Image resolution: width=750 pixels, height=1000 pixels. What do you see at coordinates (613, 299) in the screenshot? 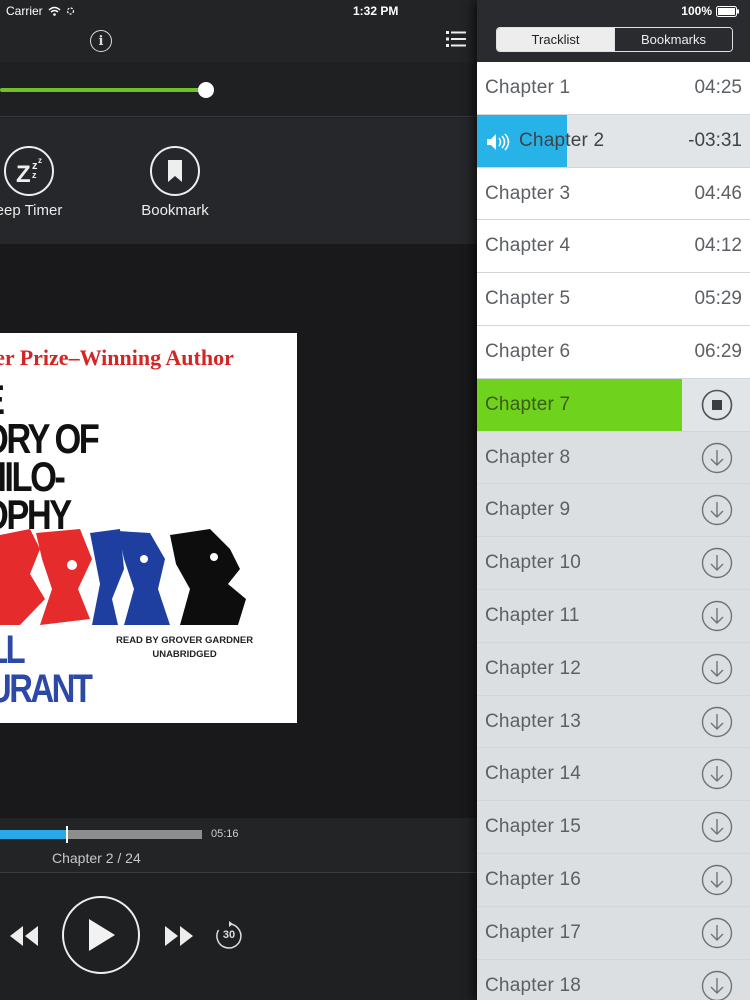
I see `track-row: Chapter 5 05:29` at bounding box center [613, 299].